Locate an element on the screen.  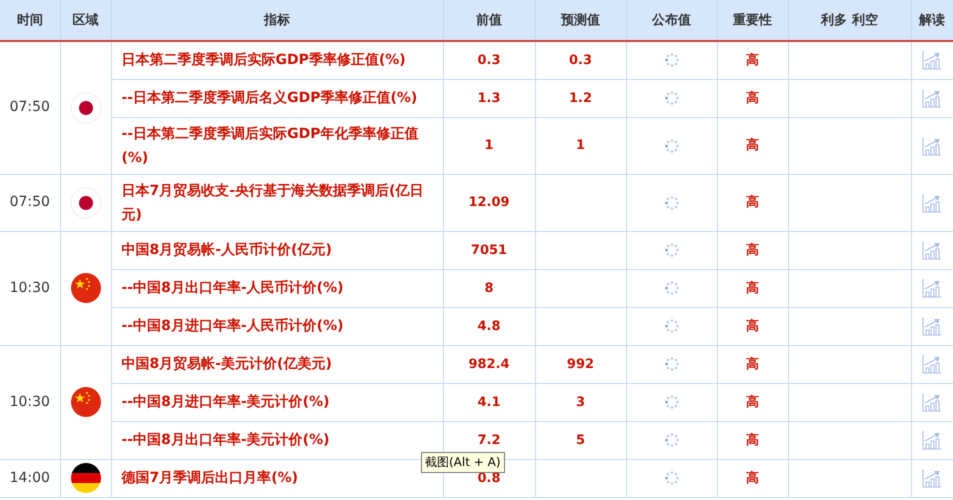
previous-value: 12.09 is located at coordinates (489, 202).